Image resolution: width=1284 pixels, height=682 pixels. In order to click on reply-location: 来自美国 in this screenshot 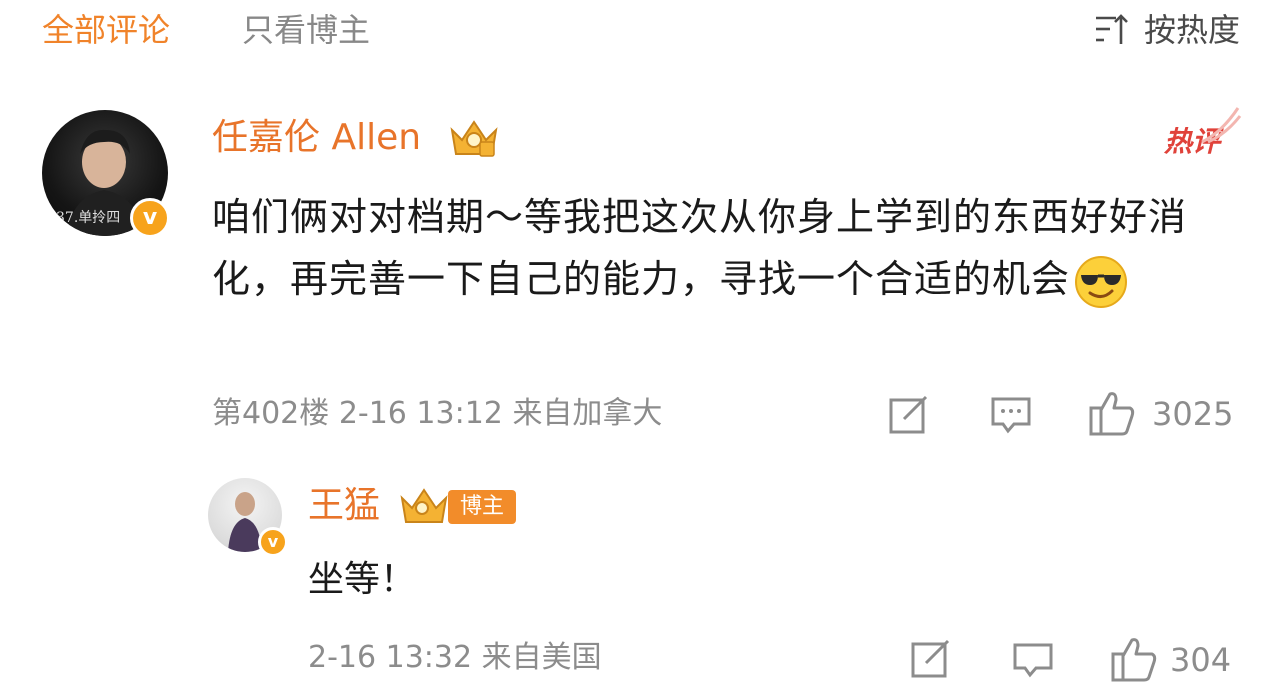, I will do `click(541, 657)`.